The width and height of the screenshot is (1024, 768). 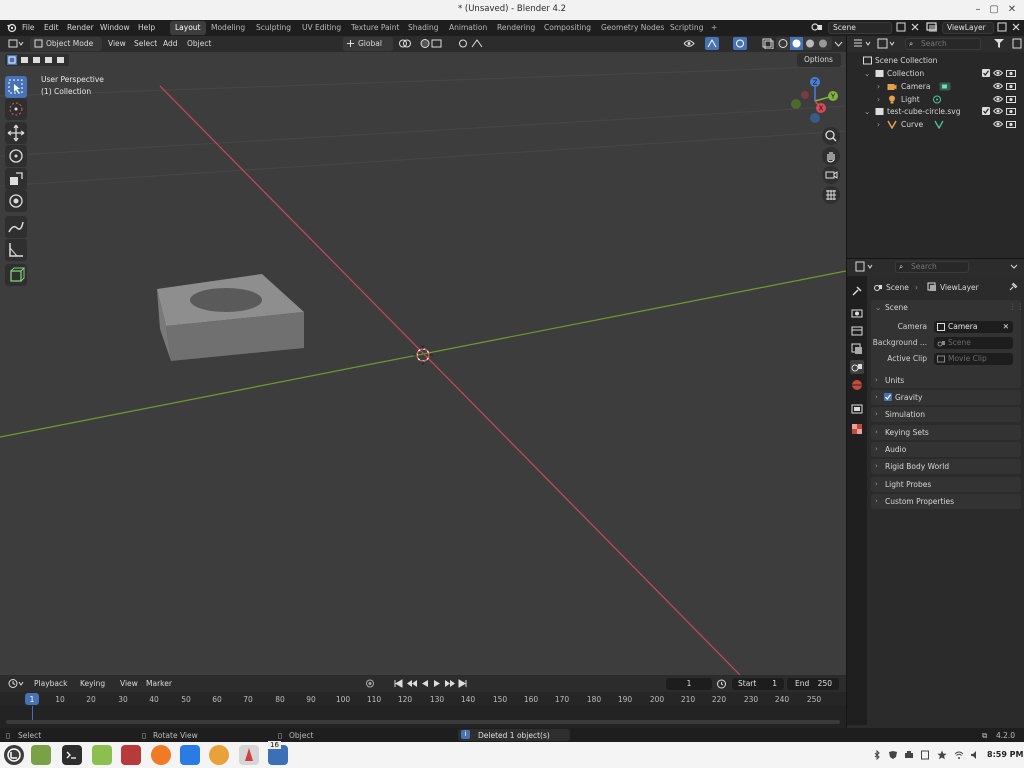 What do you see at coordinates (693, 44) in the screenshot?
I see `object-visibility-icon` at bounding box center [693, 44].